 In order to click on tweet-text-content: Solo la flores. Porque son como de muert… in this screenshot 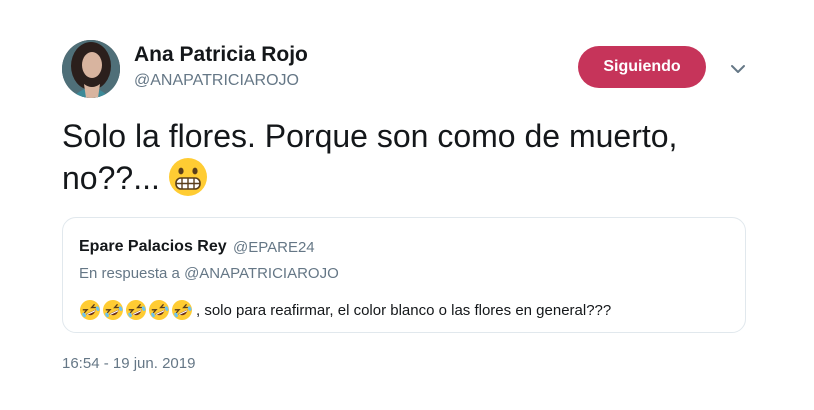, I will do `click(370, 157)`.